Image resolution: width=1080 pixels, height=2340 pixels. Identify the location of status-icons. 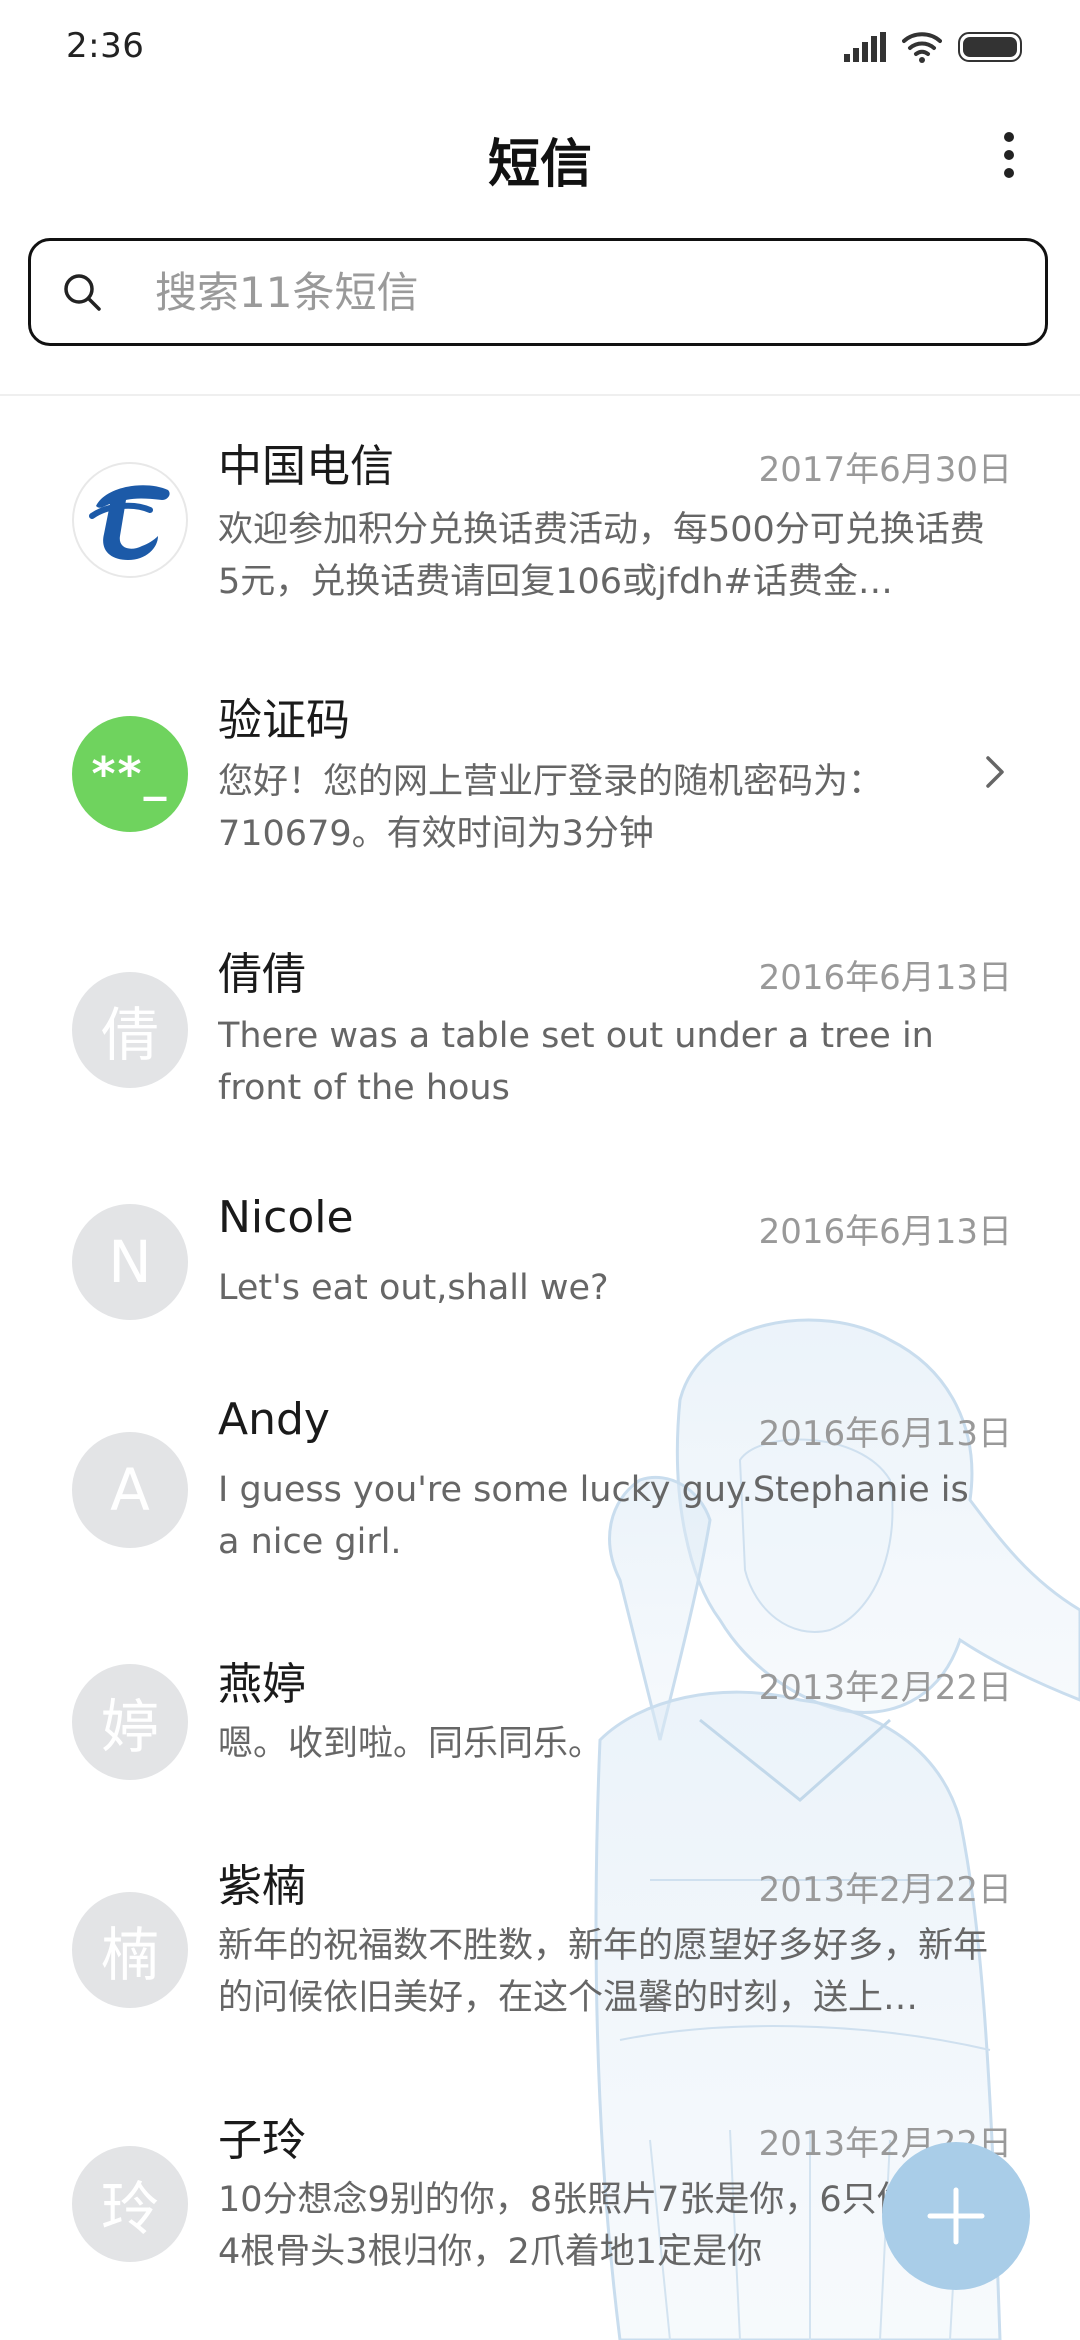
(934, 47).